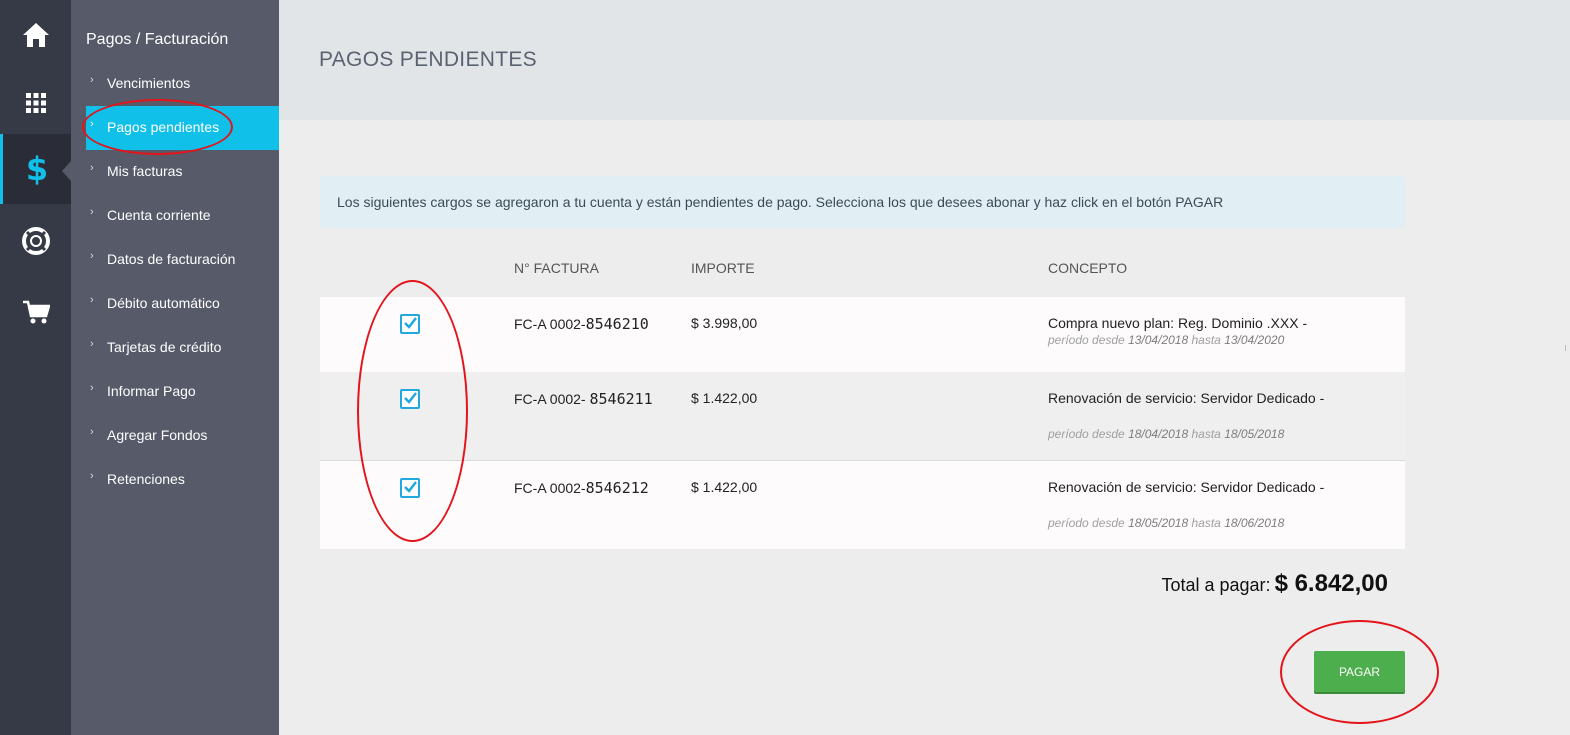  What do you see at coordinates (1088, 268) in the screenshot?
I see `header-concept: CONCEPTO` at bounding box center [1088, 268].